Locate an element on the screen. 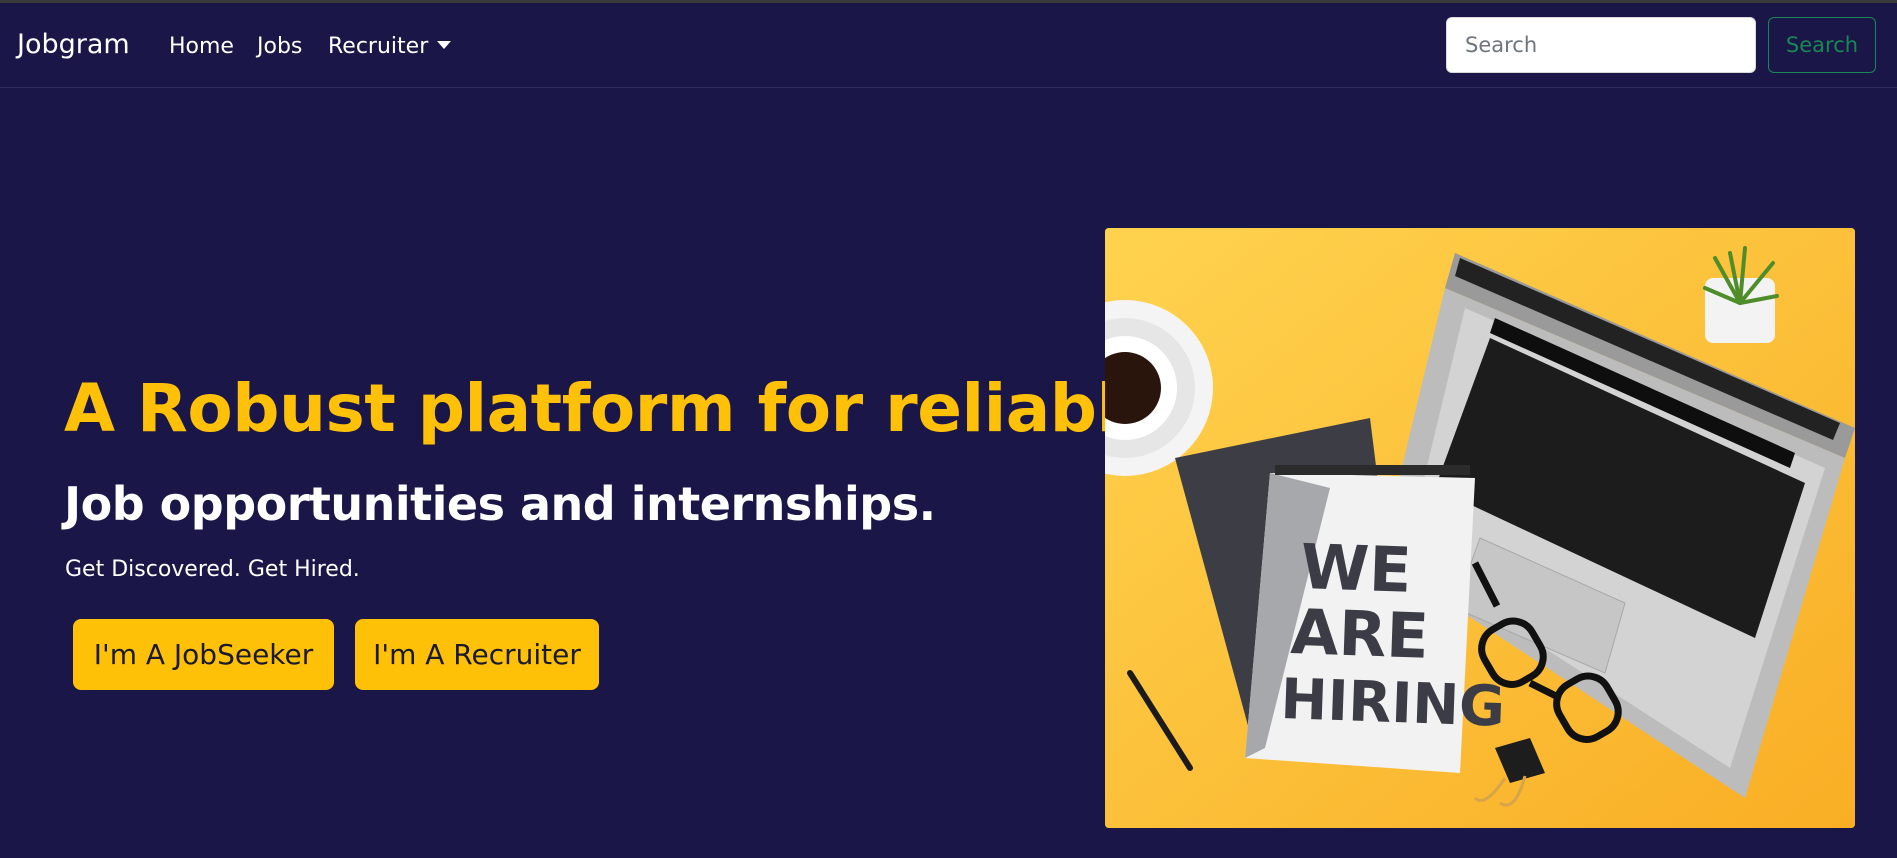 This screenshot has width=1897, height=858. hero-subtitle: Job opportunities and internships. is located at coordinates (500, 504).